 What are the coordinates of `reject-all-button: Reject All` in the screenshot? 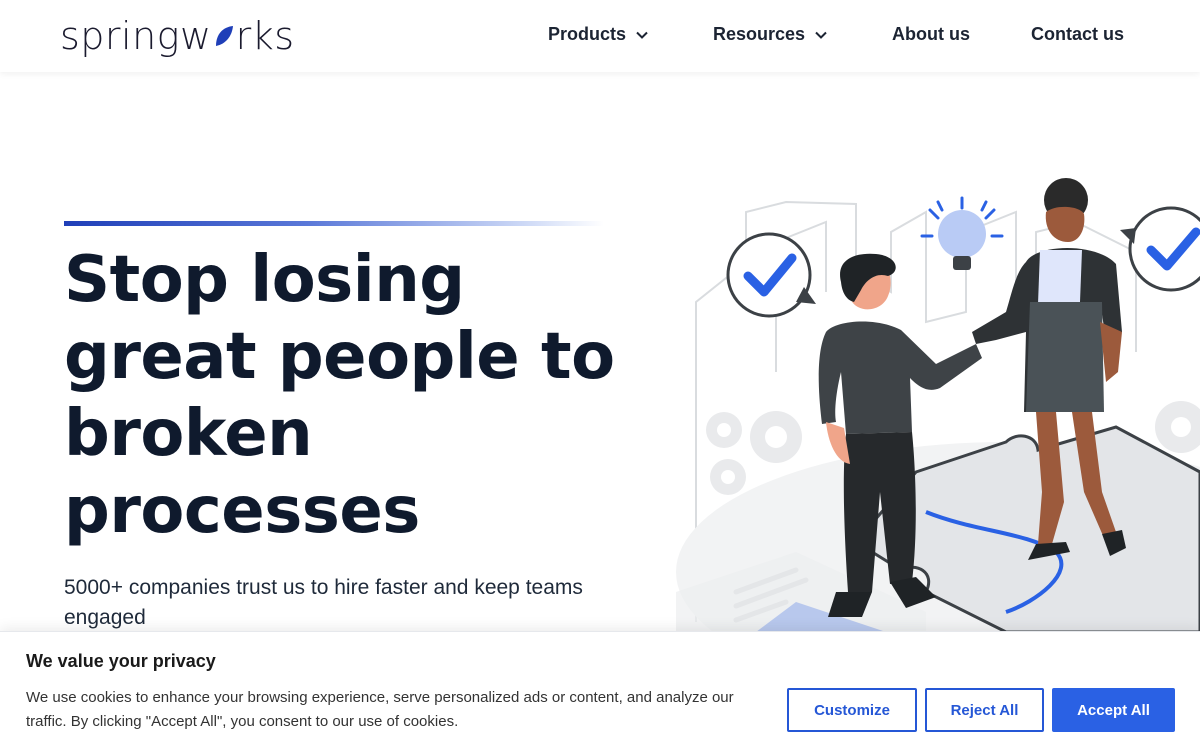 It's located at (984, 710).